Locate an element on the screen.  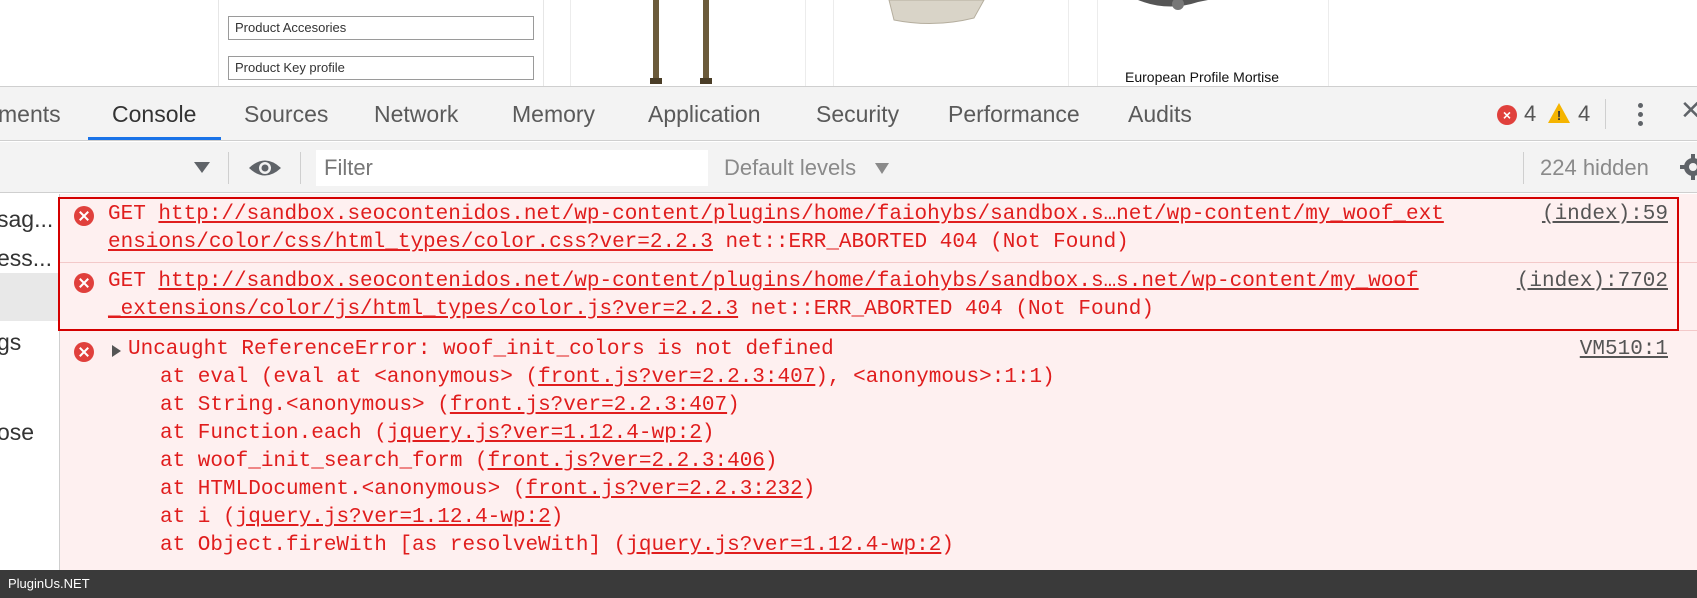
error-icon is located at coordinates (84, 352).